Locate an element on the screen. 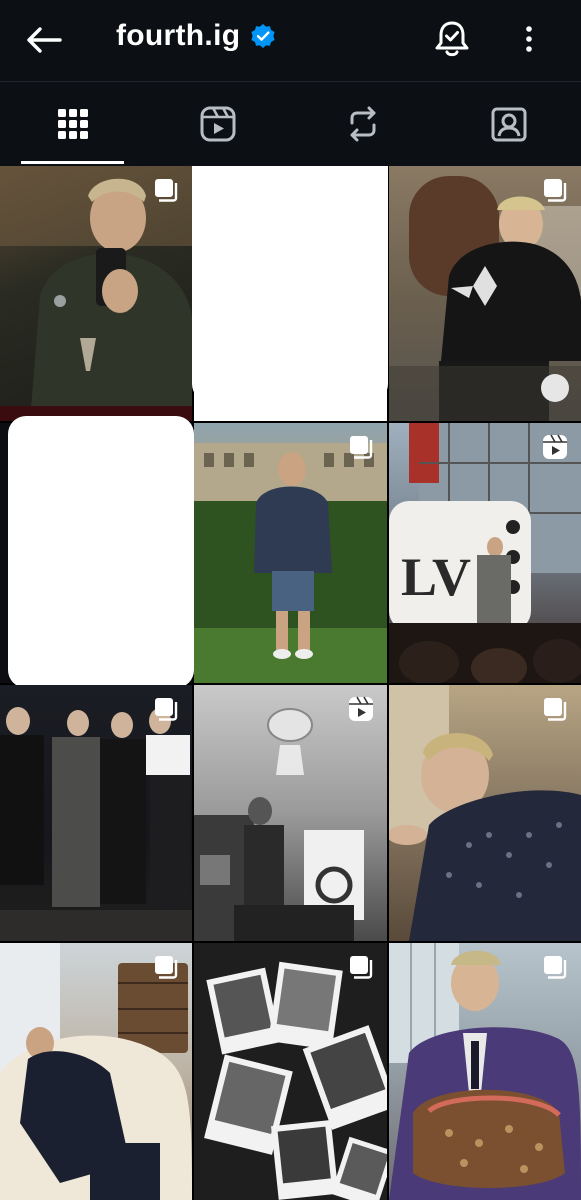  active-tab-indicator is located at coordinates (72, 162).